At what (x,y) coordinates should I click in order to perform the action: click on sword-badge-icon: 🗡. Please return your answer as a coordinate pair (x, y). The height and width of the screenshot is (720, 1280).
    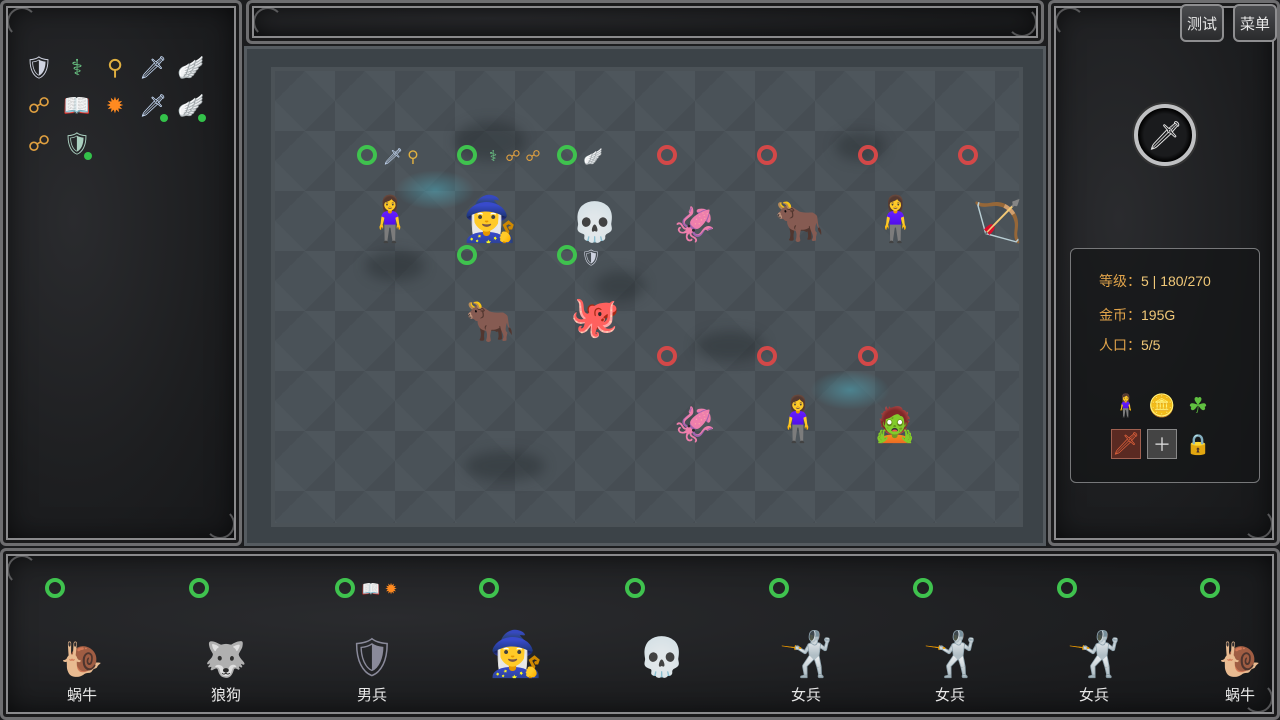
    Looking at the image, I should click on (1165, 135).